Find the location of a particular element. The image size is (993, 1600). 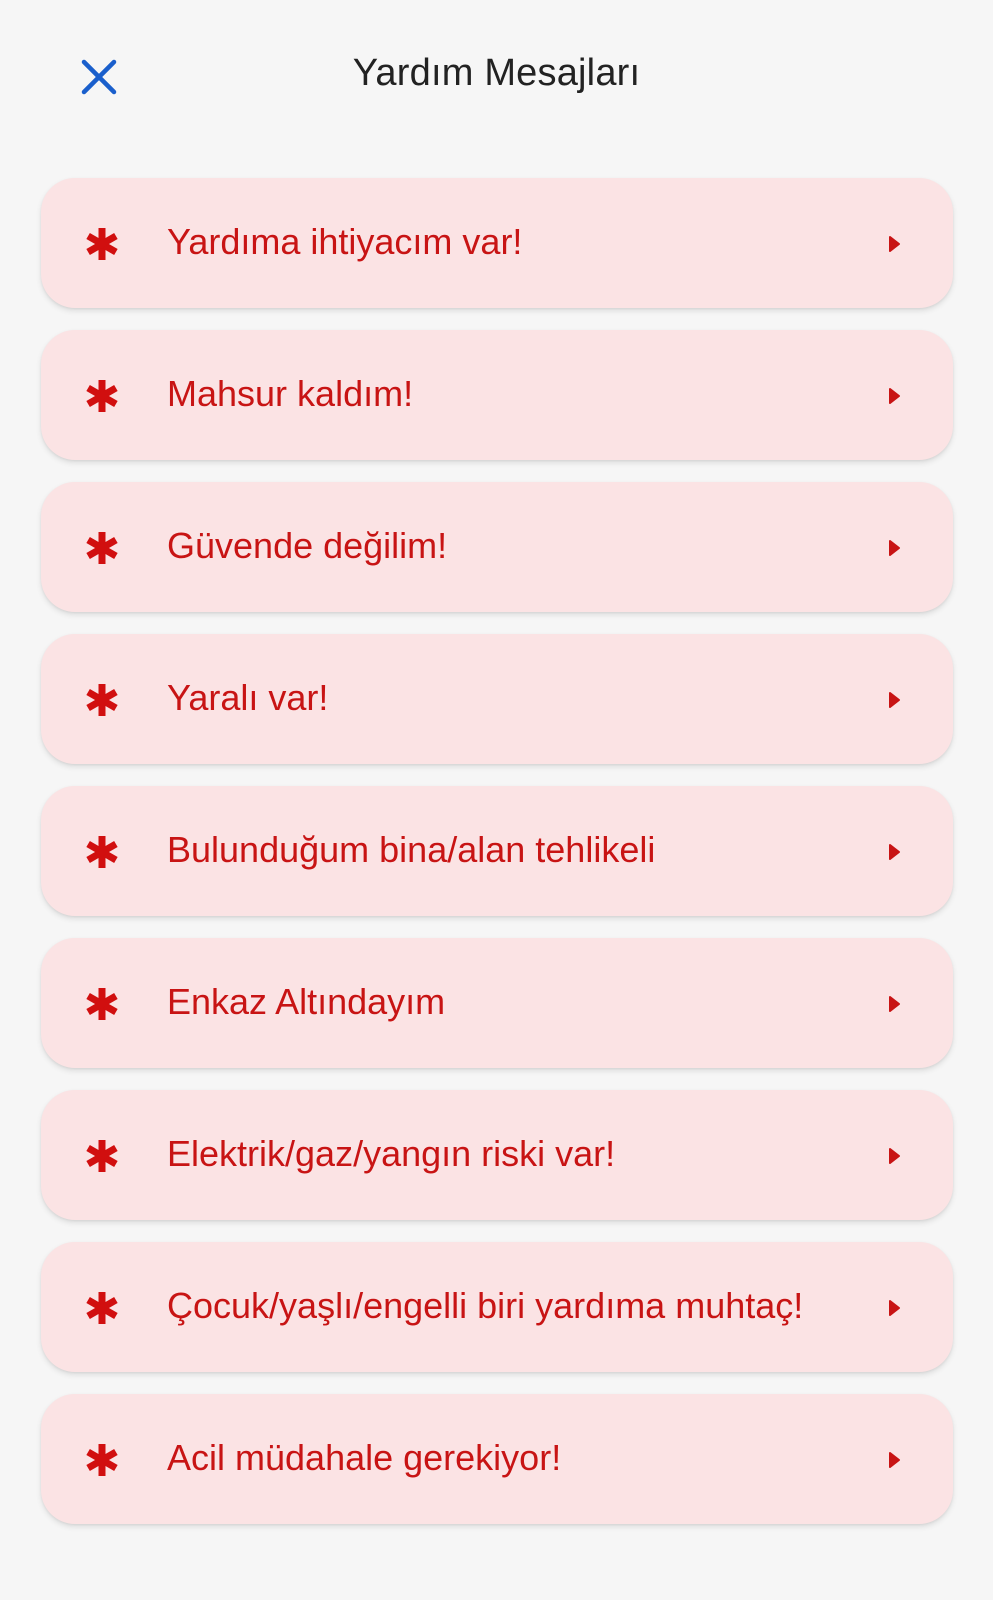

help-message-label: Elektrik/gaz/yangın riski var! is located at coordinates (391, 1153).